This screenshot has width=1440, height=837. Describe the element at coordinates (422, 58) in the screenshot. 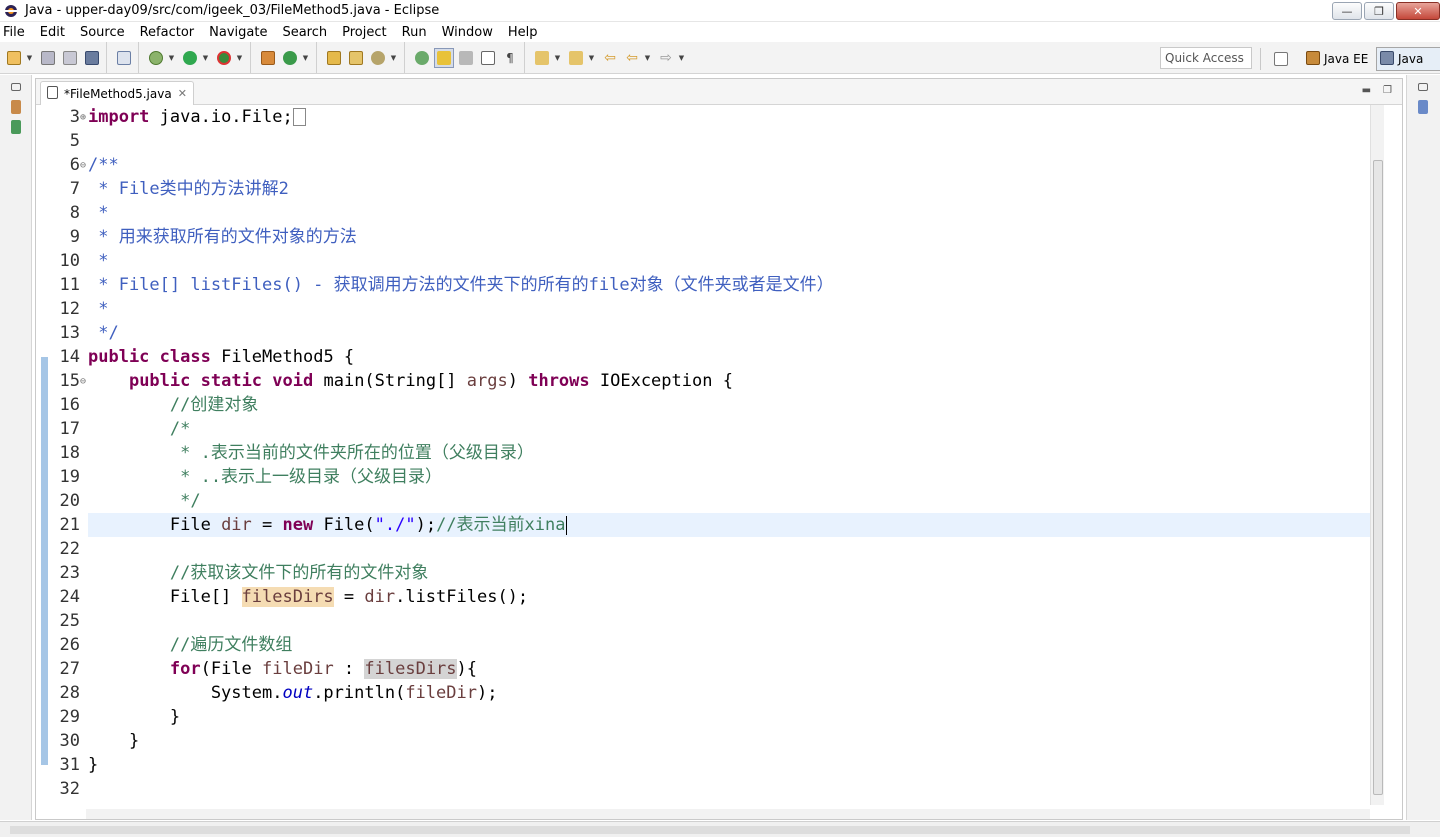

I see `next-annotation-icon` at that location.